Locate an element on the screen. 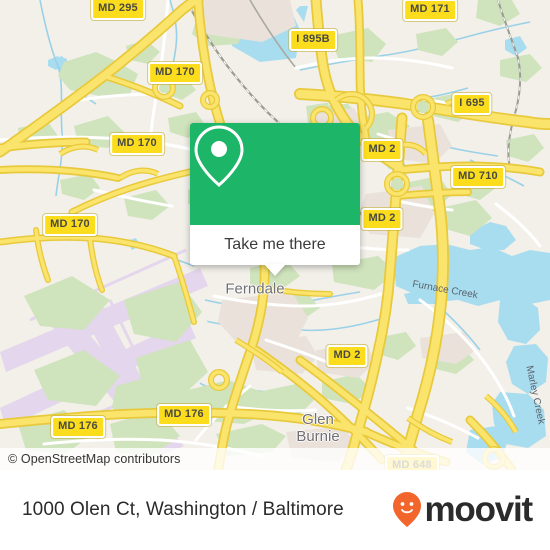 The width and height of the screenshot is (550, 550). map-pin-icon is located at coordinates (219, 156).